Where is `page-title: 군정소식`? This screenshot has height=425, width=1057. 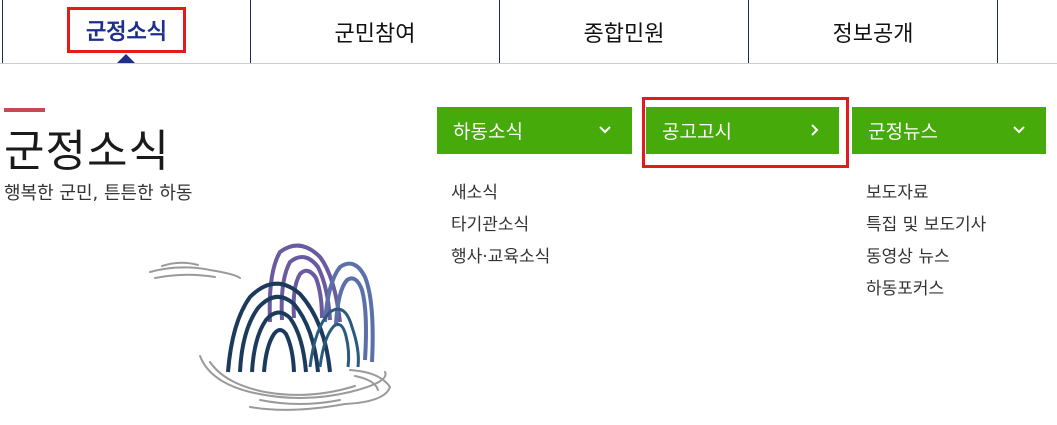
page-title: 군정소식 is located at coordinates (87, 151).